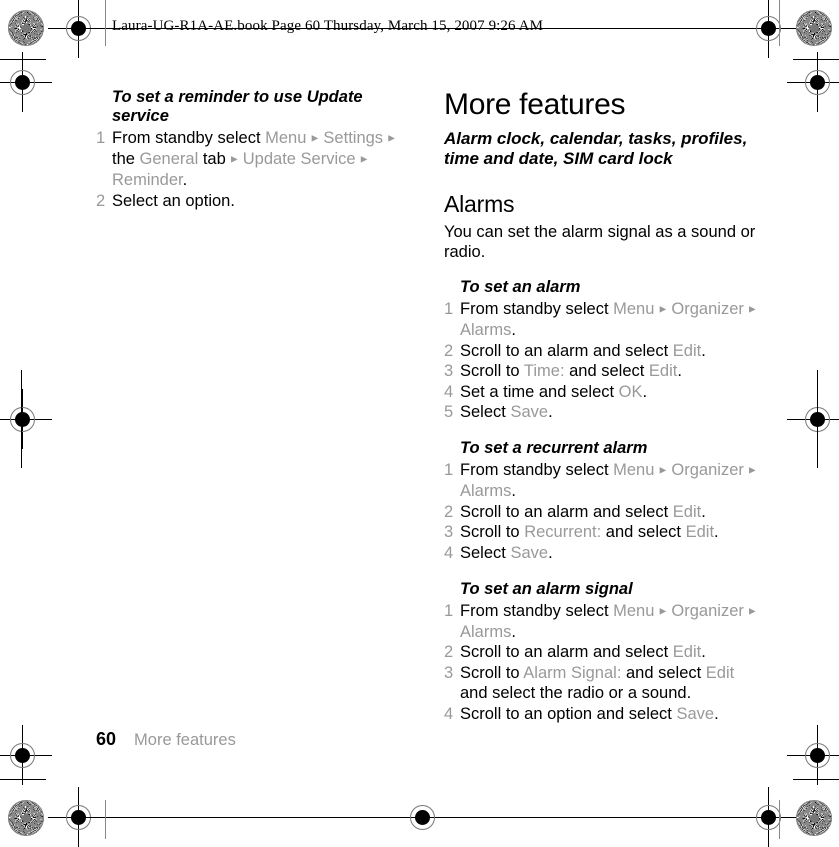 The height and width of the screenshot is (847, 839). I want to click on procedure-step: 5 Select Save., so click(604, 412).